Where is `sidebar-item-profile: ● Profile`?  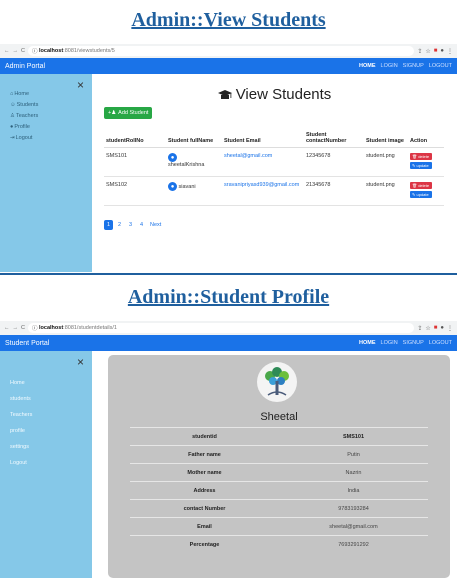 sidebar-item-profile: ● Profile is located at coordinates (24, 126).